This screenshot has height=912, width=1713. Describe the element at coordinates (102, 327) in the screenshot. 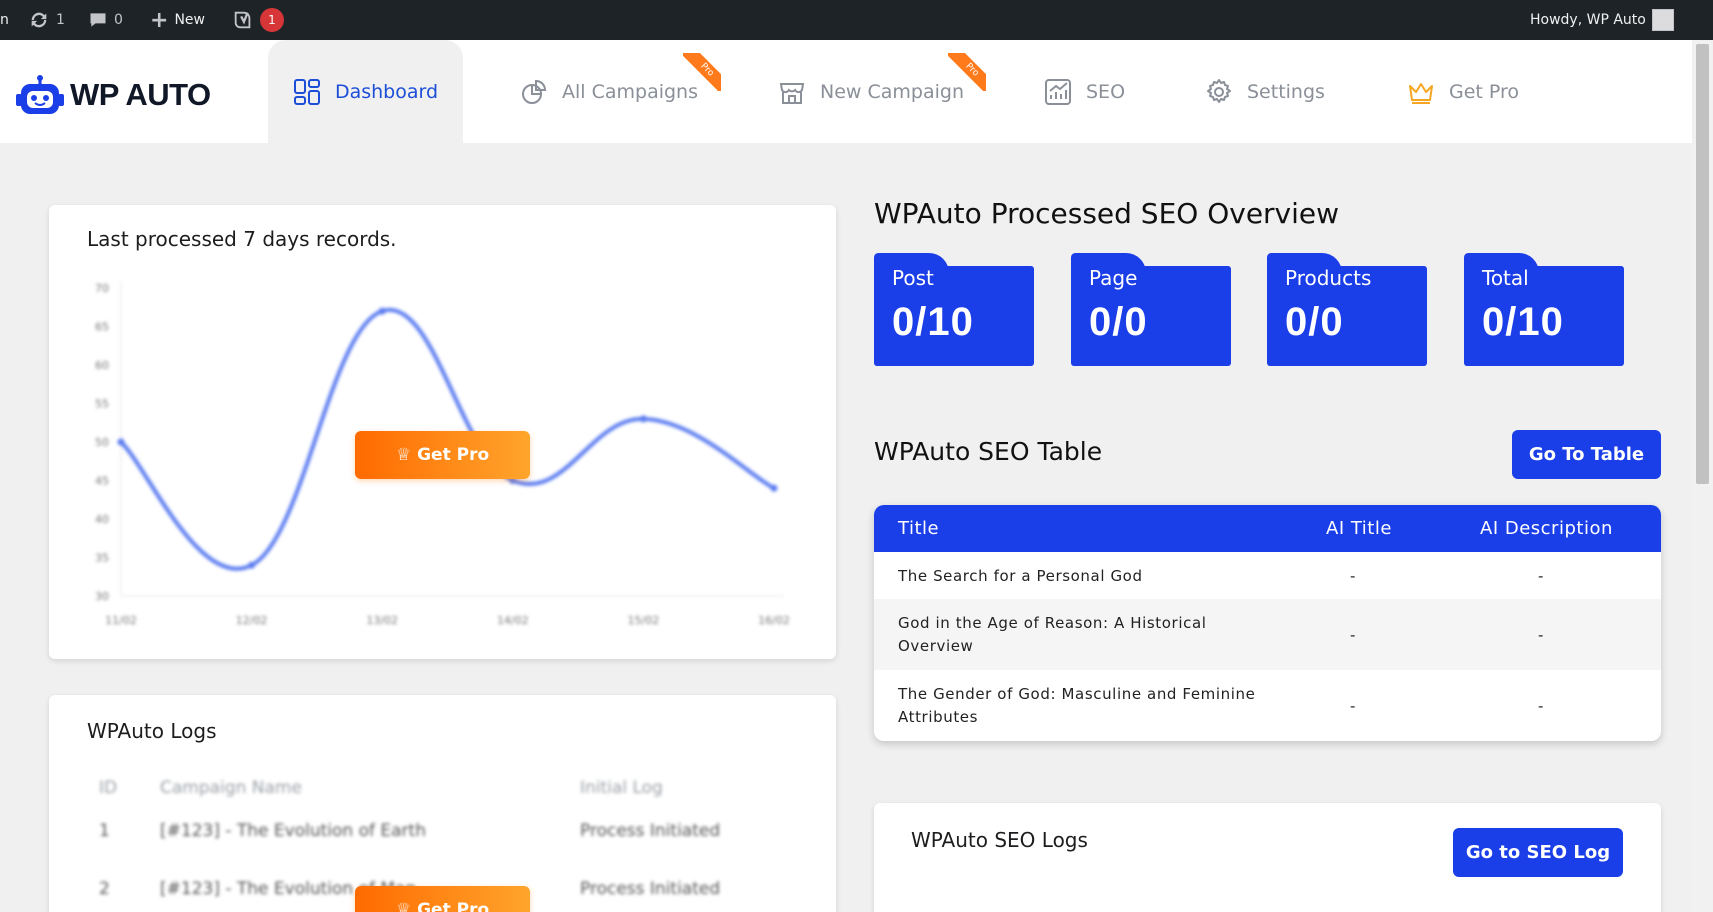

I see `y-tick-label: 65` at that location.